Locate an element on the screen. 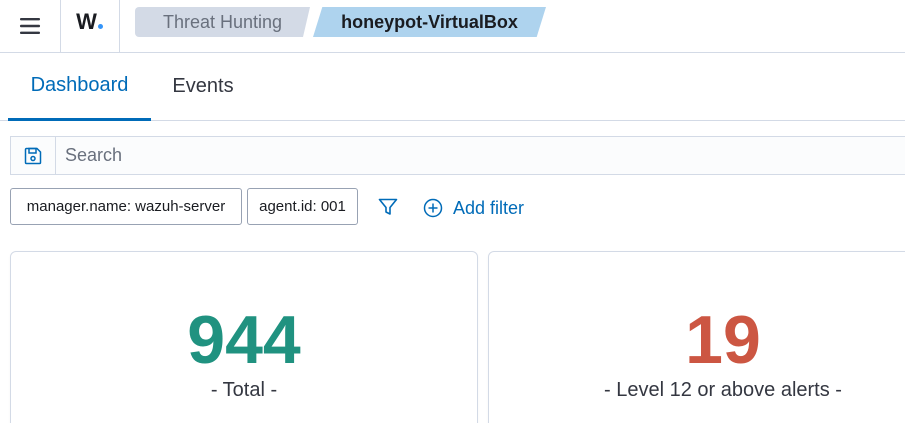  top-header: W Threat Hunting honeypot-VirtualBox is located at coordinates (452, 26).